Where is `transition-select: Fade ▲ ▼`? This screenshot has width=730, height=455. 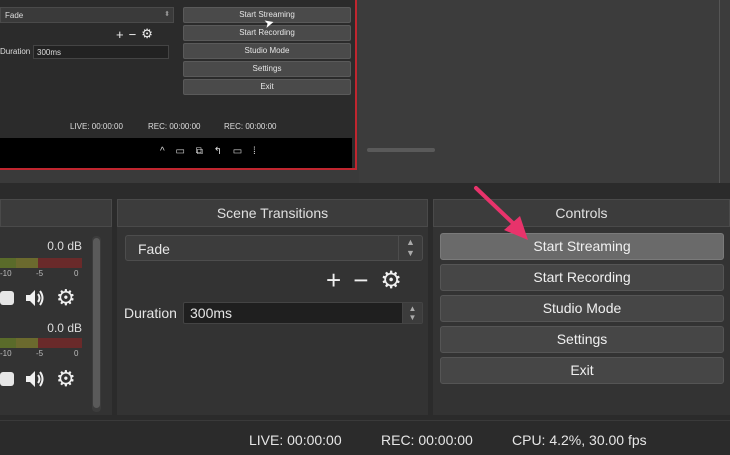
transition-select: Fade ▲ ▼ is located at coordinates (274, 248).